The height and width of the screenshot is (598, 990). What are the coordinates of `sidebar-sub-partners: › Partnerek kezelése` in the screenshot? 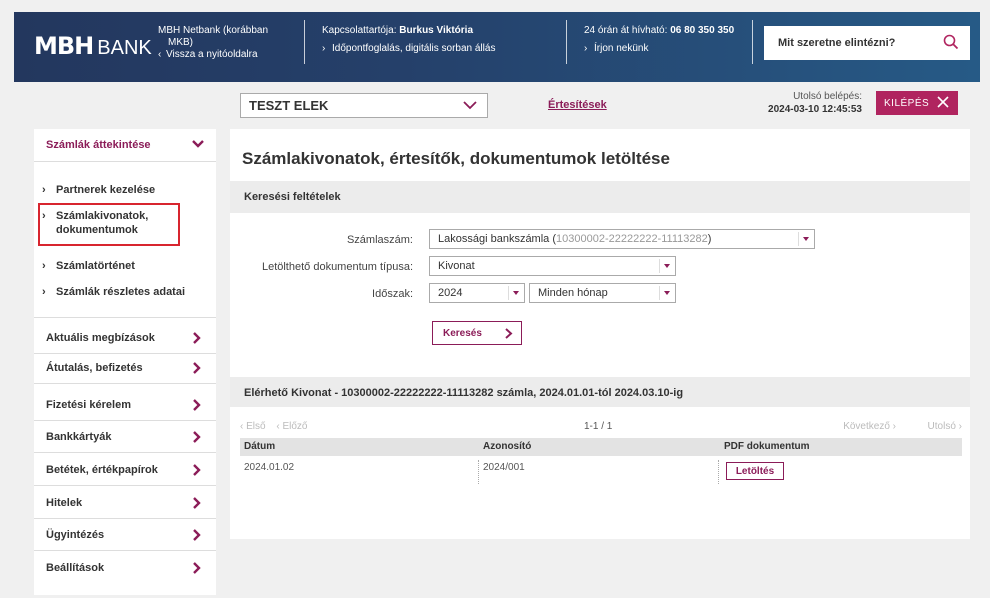 It's located at (98, 190).